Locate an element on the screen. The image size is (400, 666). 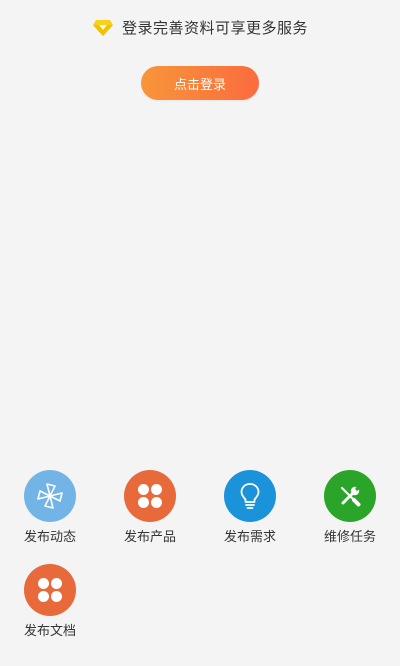
tools-icon is located at coordinates (350, 496).